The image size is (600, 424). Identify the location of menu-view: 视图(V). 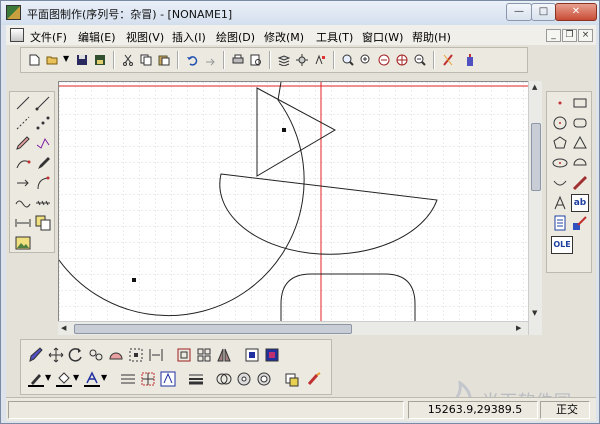
(145, 37).